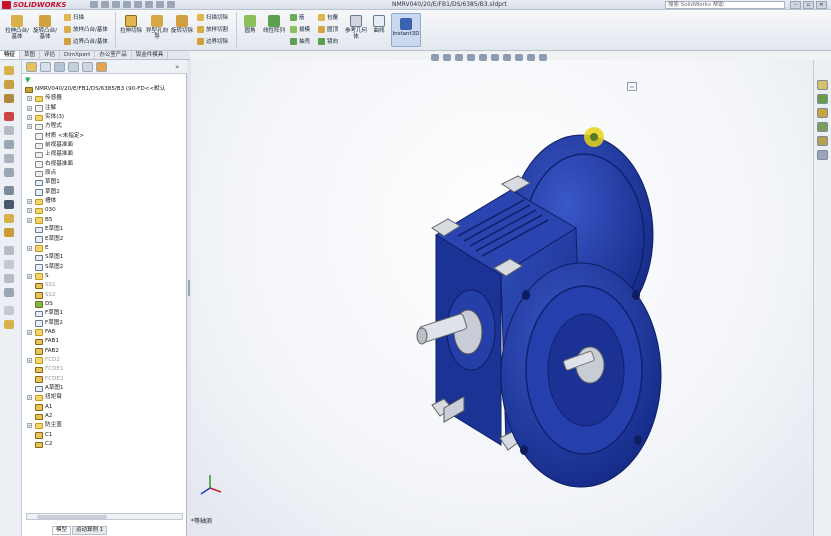 Image resolution: width=831 pixels, height=536 pixels. What do you see at coordinates (31, 67) in the screenshot?
I see `feature-tree-tab-icon` at bounding box center [31, 67].